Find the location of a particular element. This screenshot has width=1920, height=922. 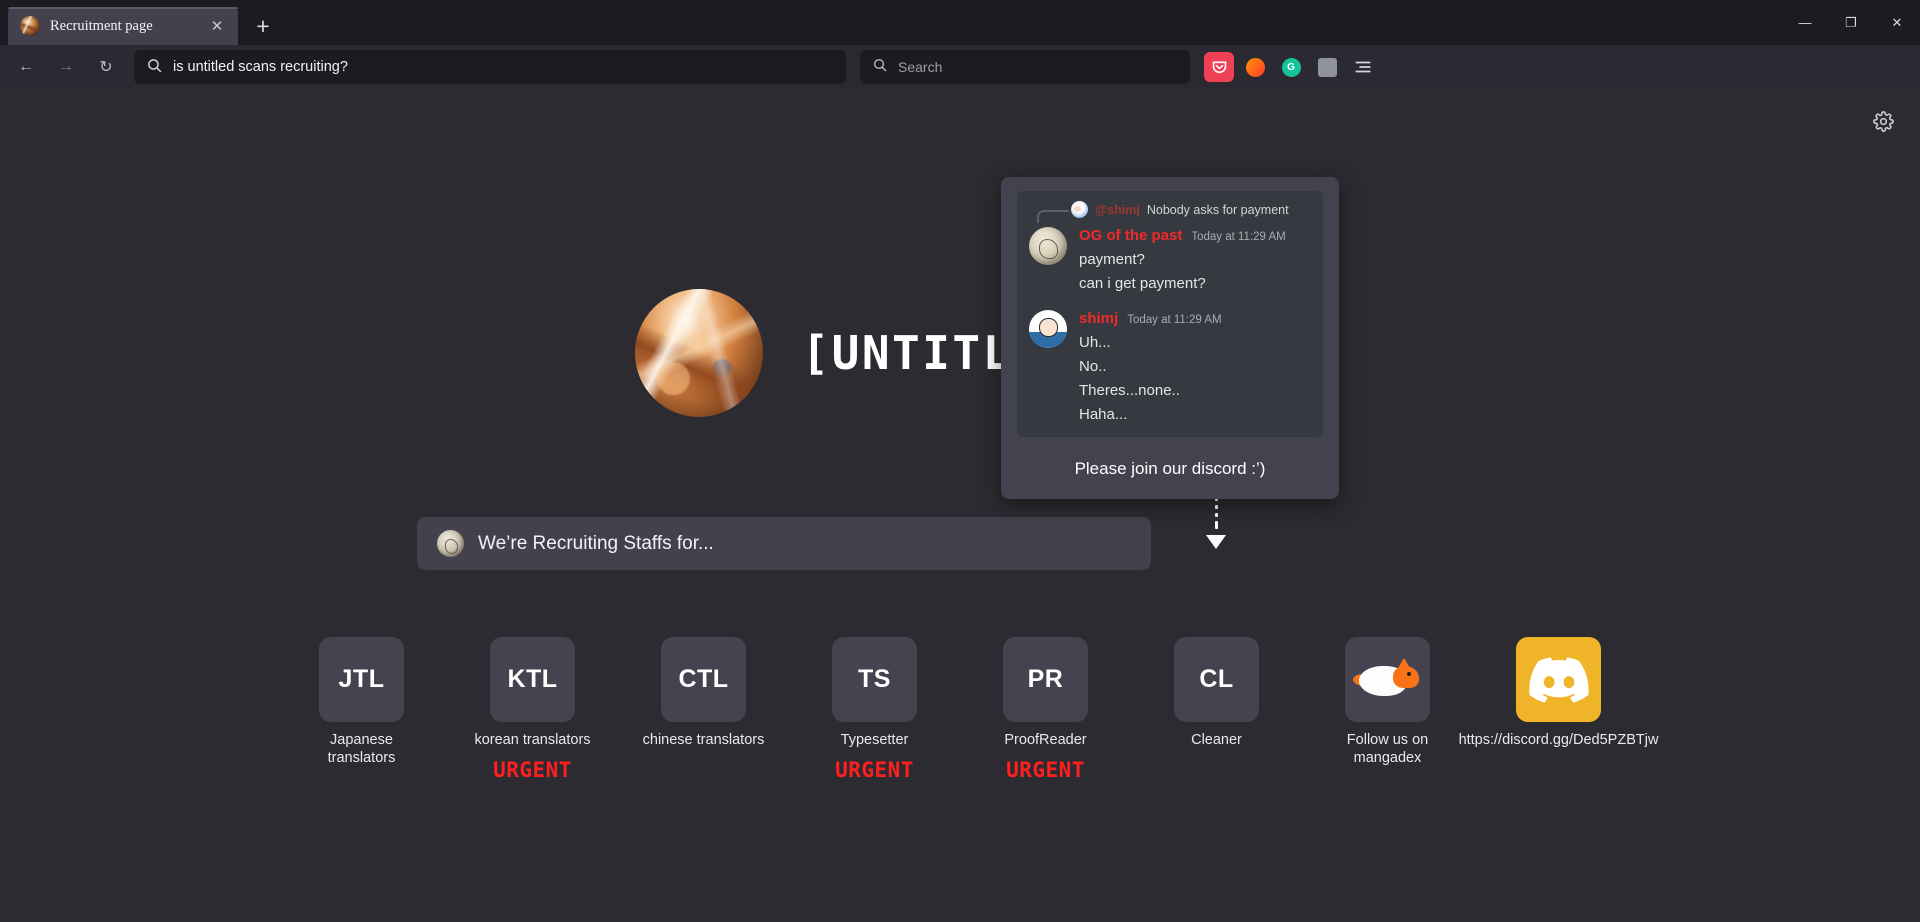

hero-header: [UNTITLED] SCANS is located at coordinates (960, 353).